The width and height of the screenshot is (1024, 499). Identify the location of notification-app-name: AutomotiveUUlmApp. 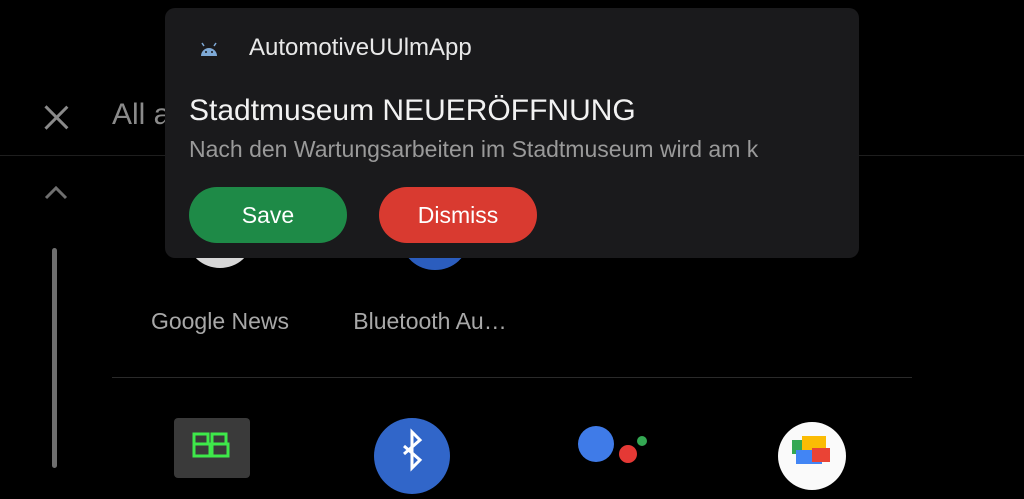
(360, 47).